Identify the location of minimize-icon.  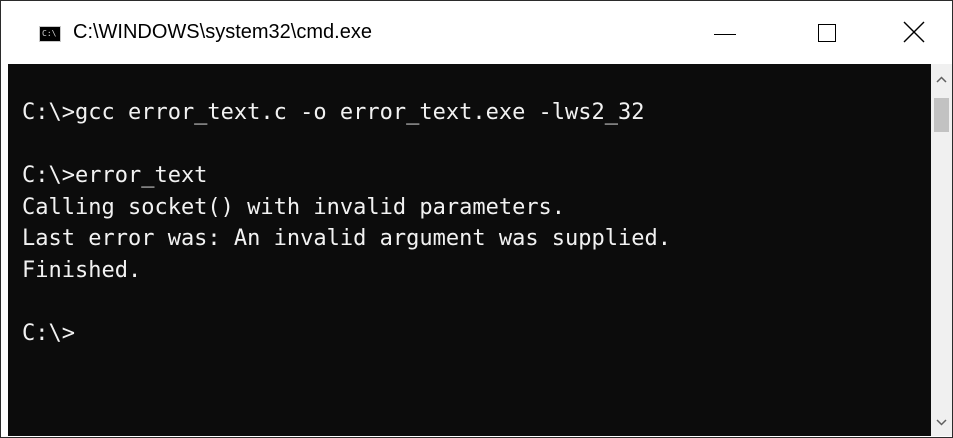
(725, 34).